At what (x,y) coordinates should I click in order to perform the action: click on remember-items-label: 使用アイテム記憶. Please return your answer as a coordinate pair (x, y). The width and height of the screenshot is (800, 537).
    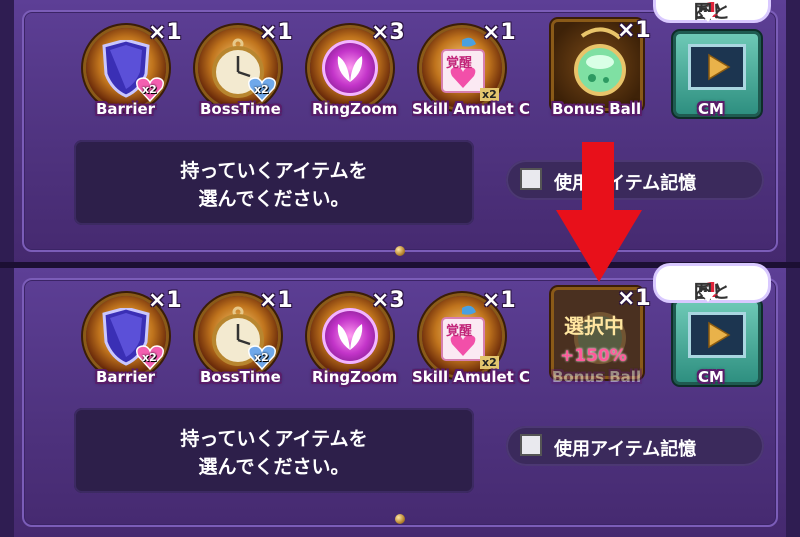
    Looking at the image, I should click on (625, 449).